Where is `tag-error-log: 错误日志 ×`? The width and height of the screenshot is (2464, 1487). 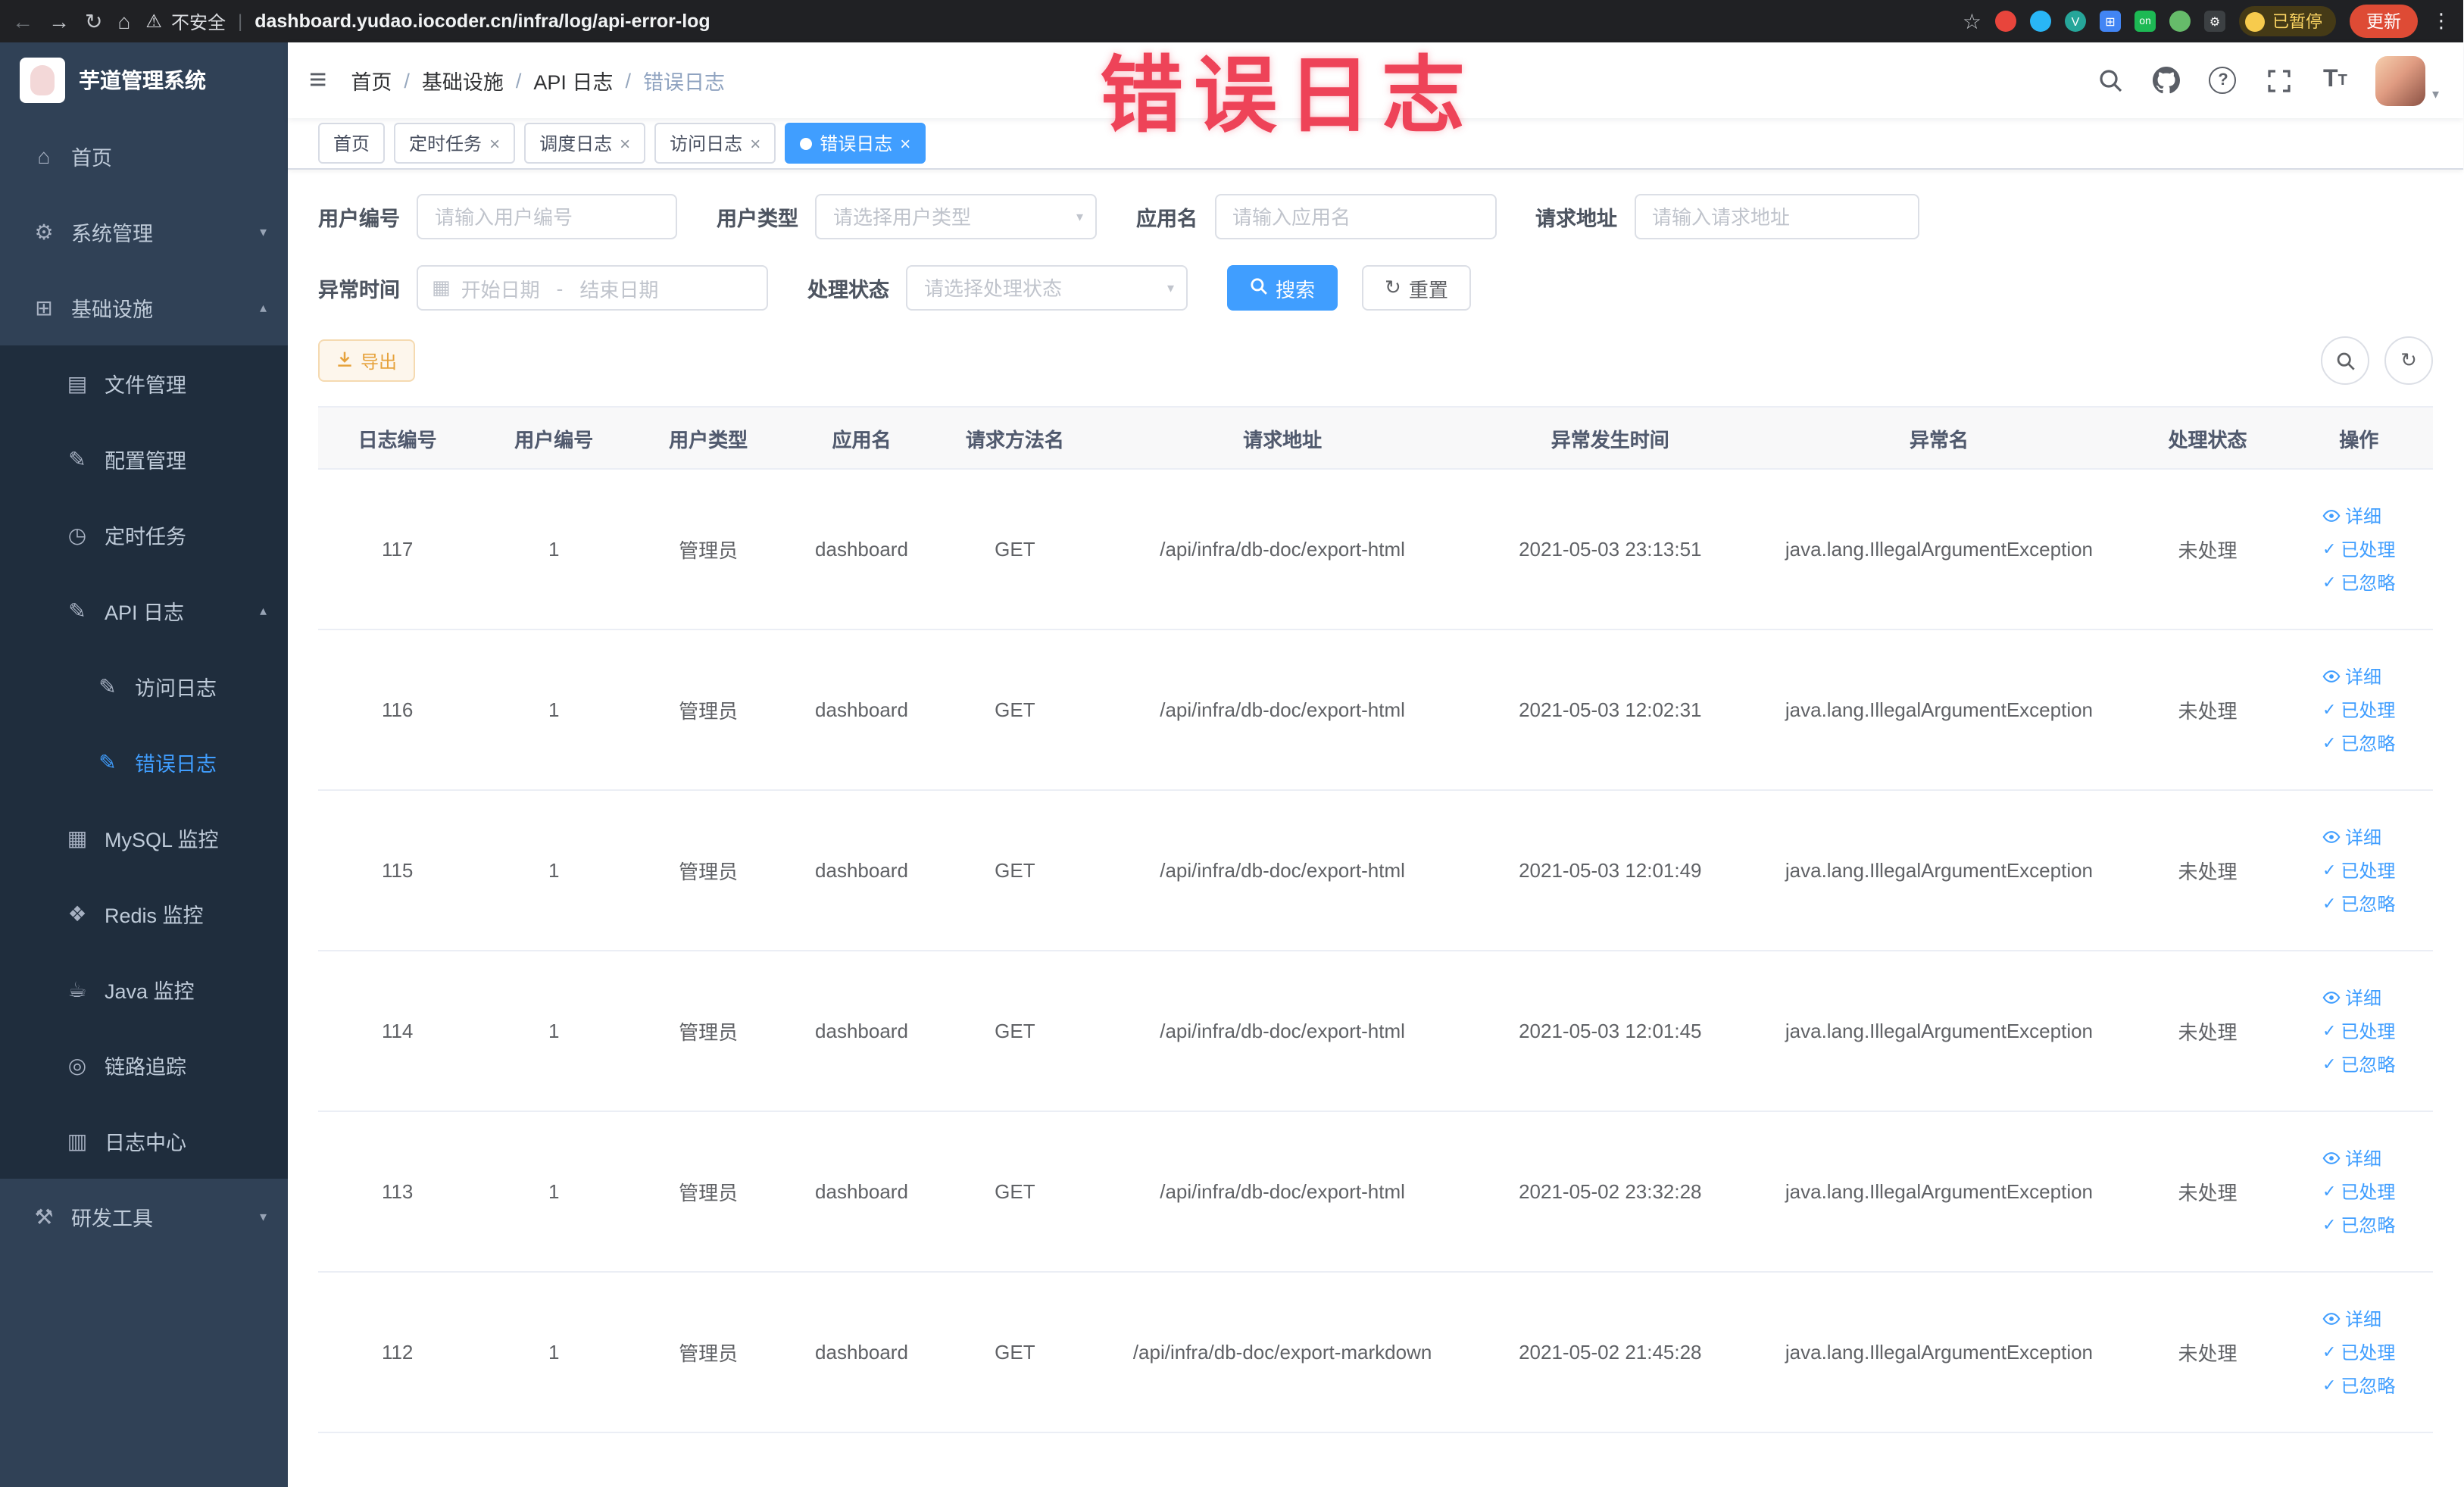
tag-error-log: 错误日志 × is located at coordinates (855, 143).